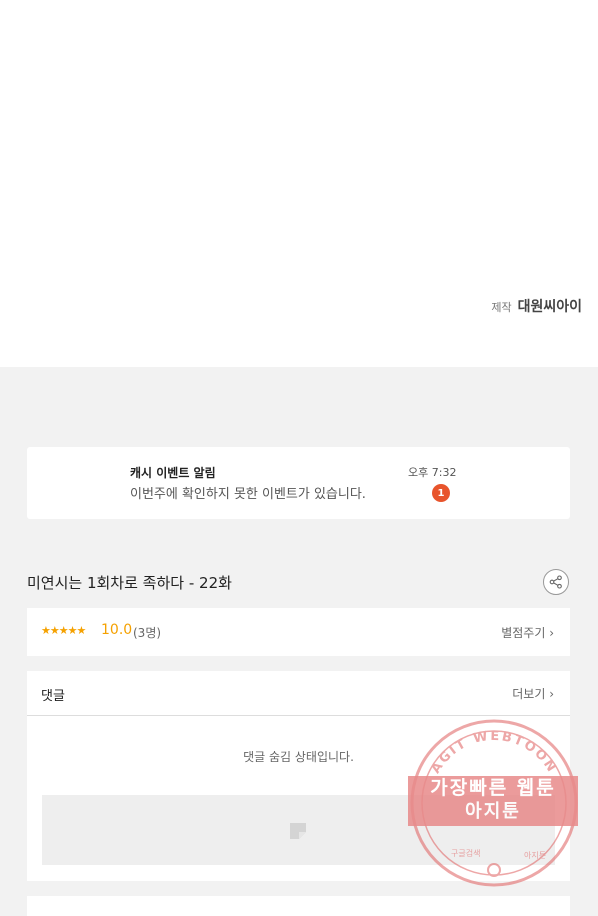 The image size is (598, 916). I want to click on notification-message: 이번주에 확인하지 못한 이벤트가 있습니다., so click(248, 494).